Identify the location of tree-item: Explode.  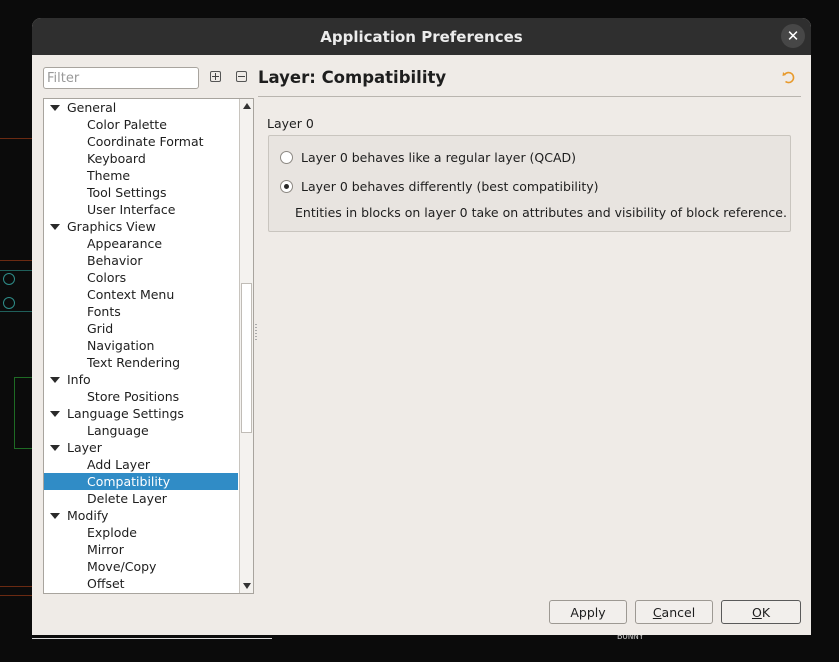
(141, 532).